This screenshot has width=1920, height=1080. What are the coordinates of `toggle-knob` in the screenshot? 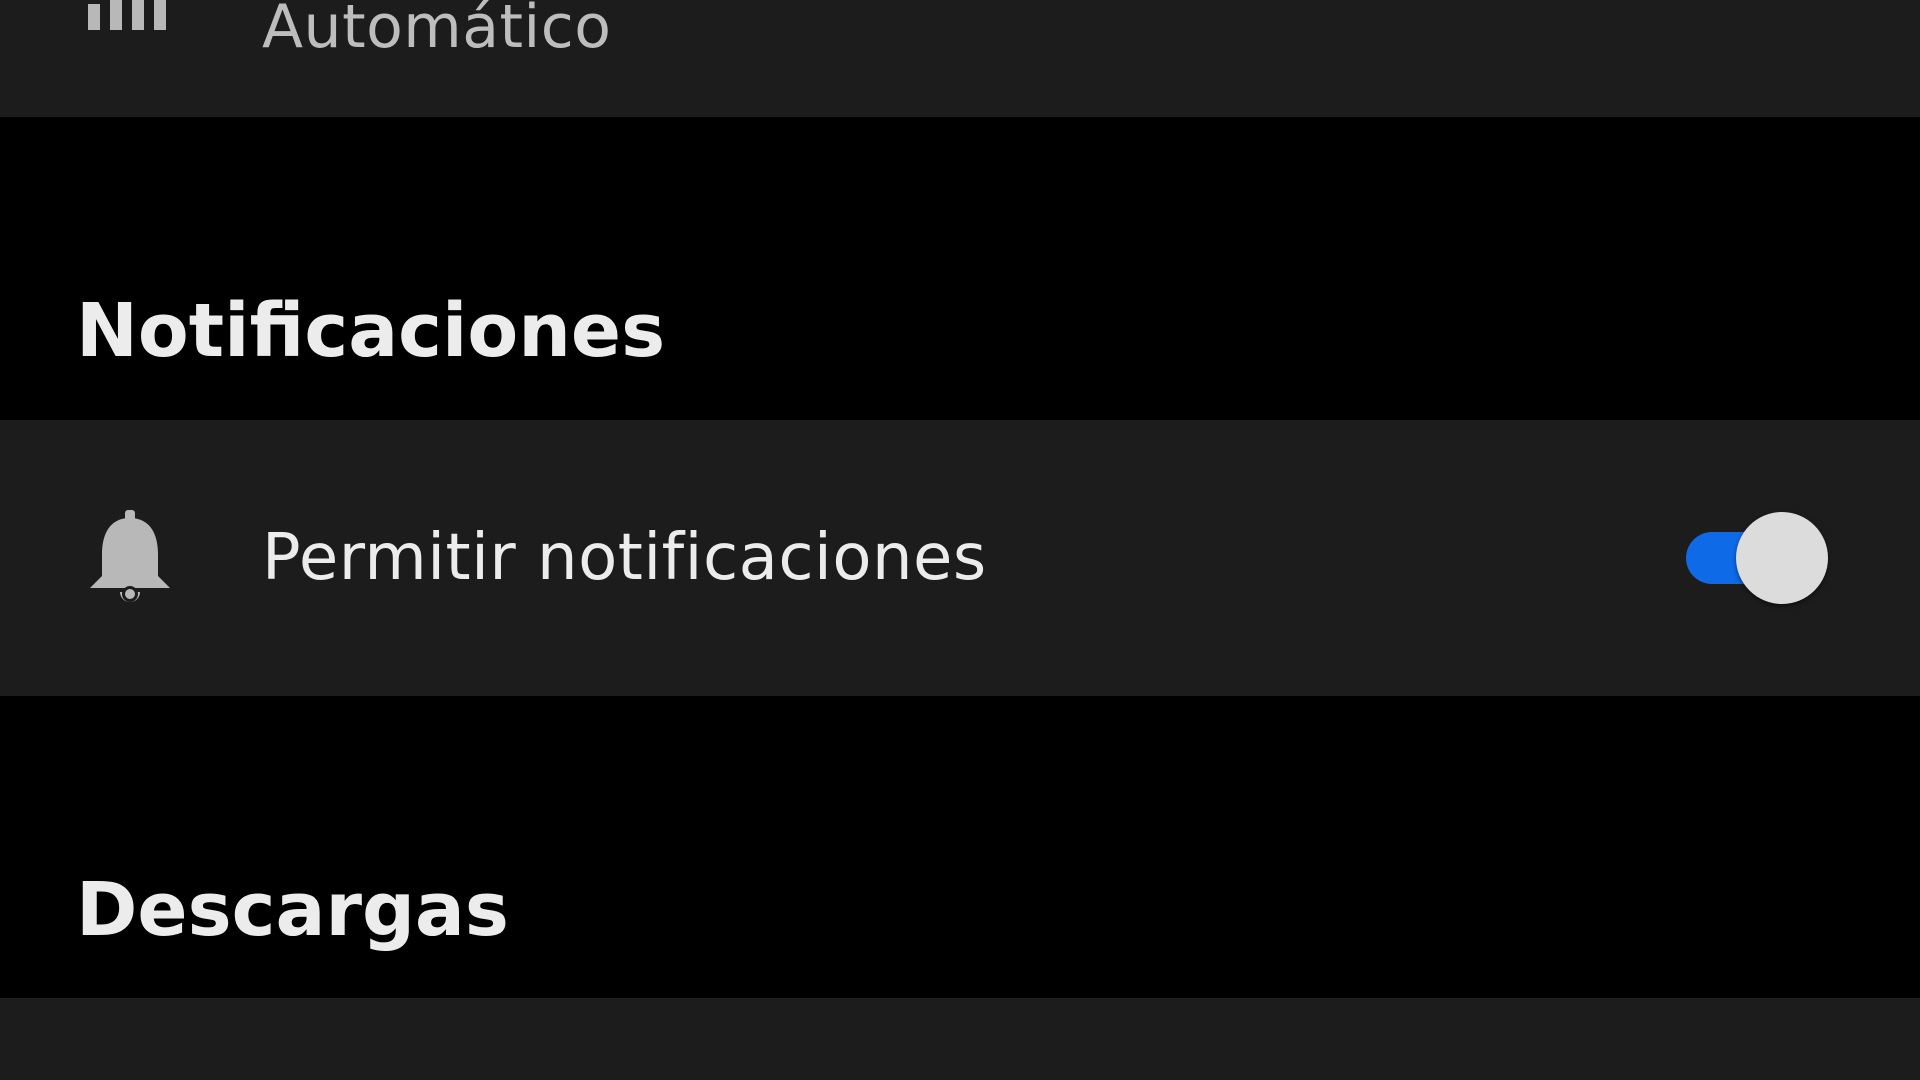 It's located at (1782, 558).